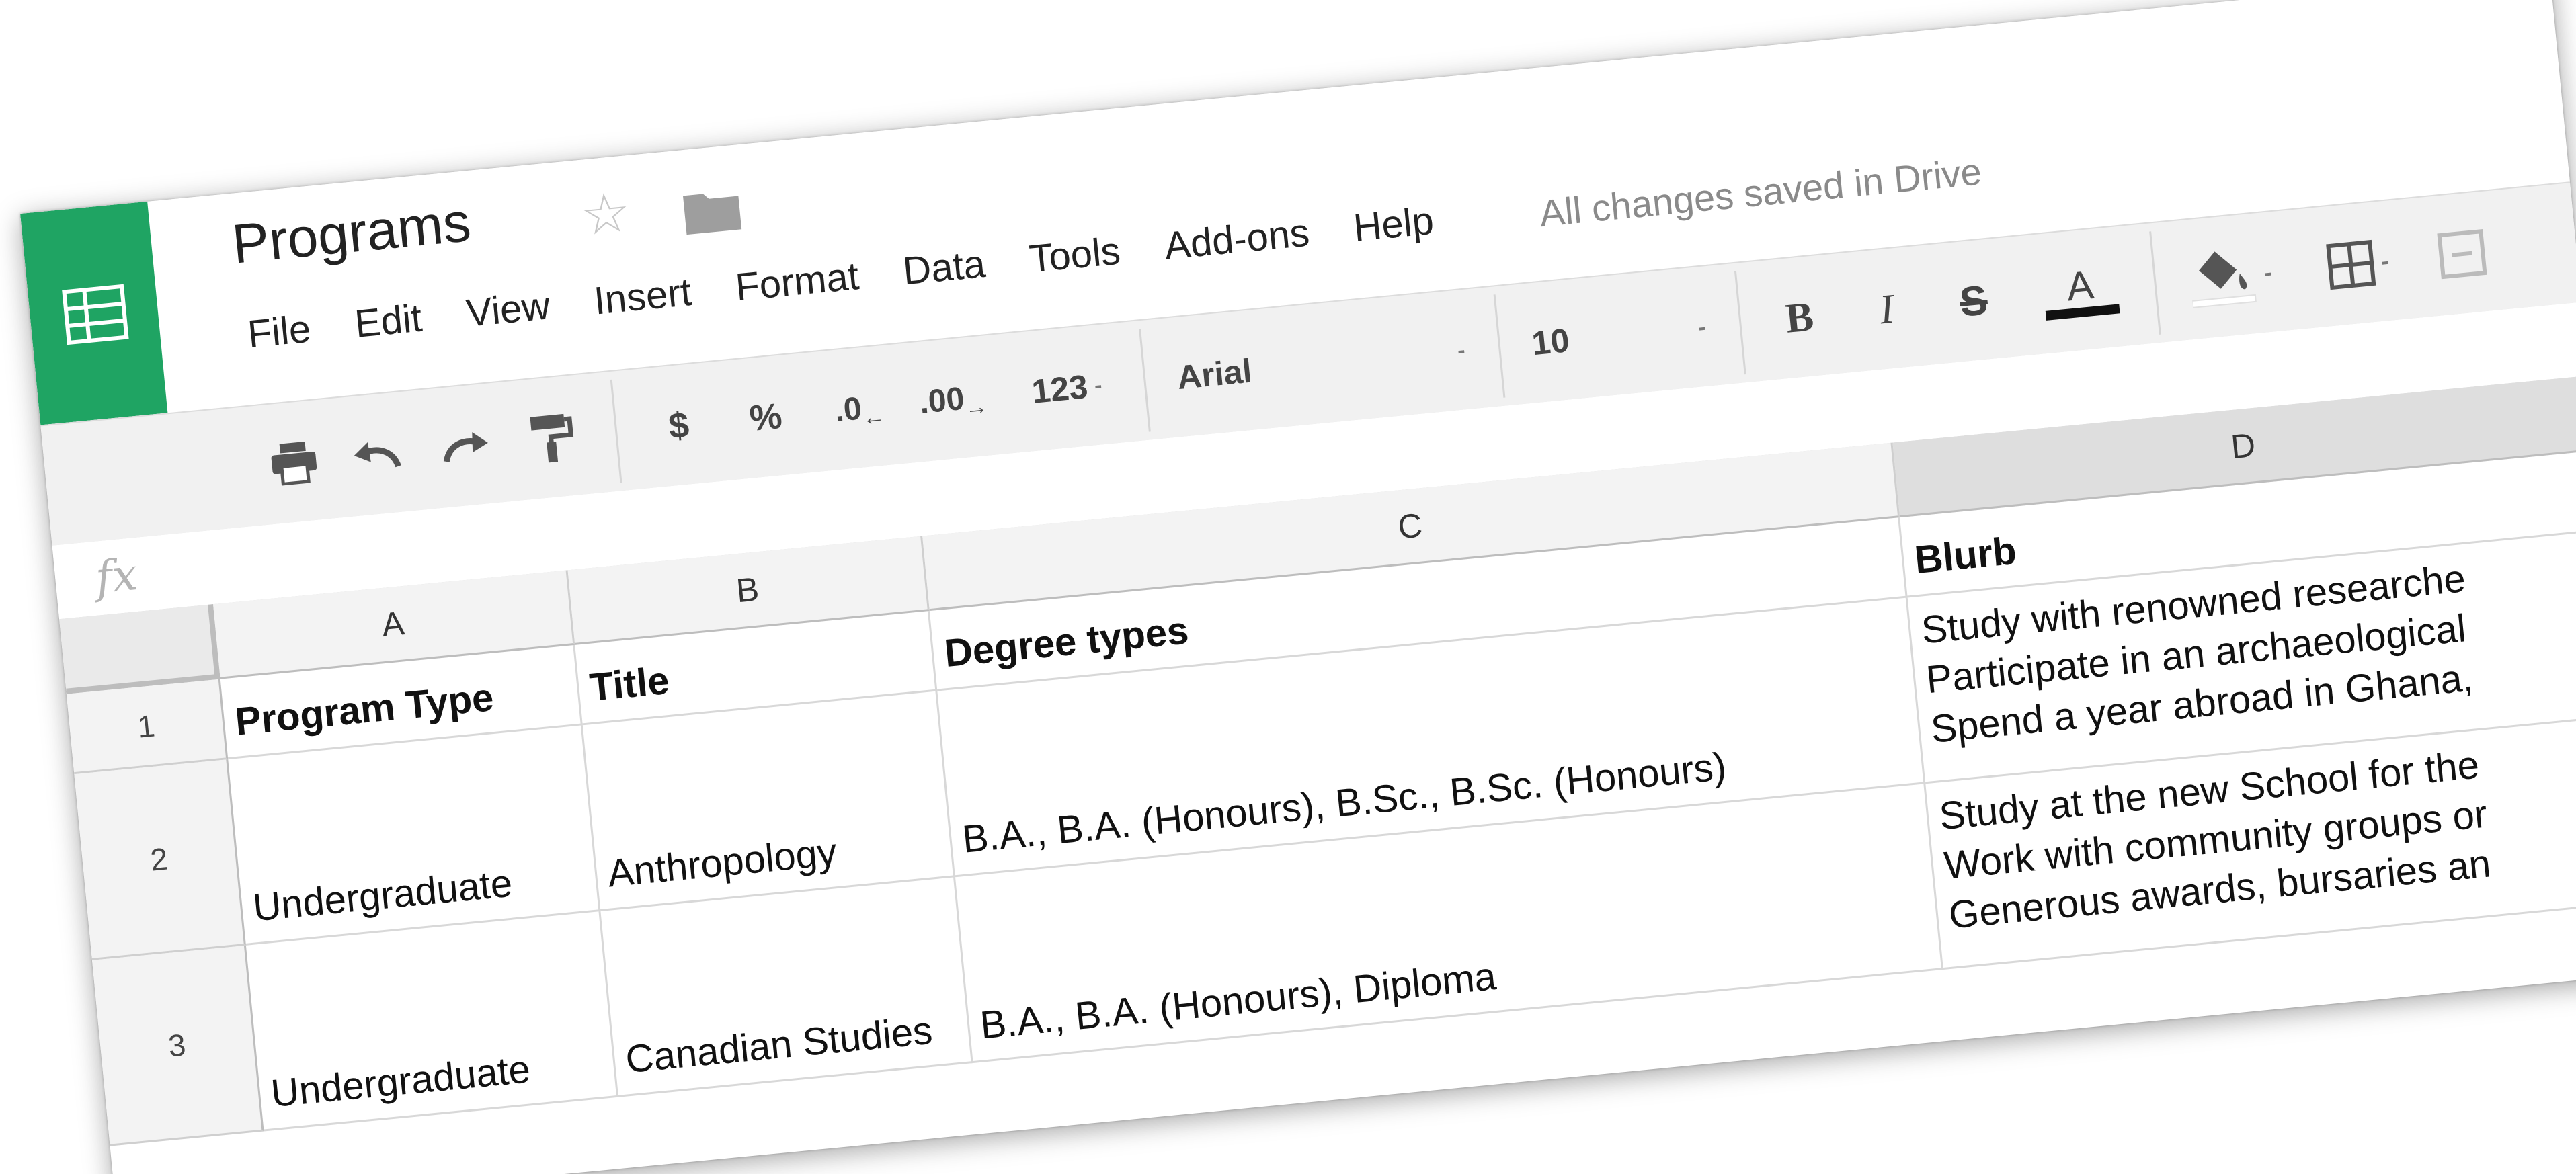  What do you see at coordinates (605, 214) in the screenshot?
I see `star-icon: ☆` at bounding box center [605, 214].